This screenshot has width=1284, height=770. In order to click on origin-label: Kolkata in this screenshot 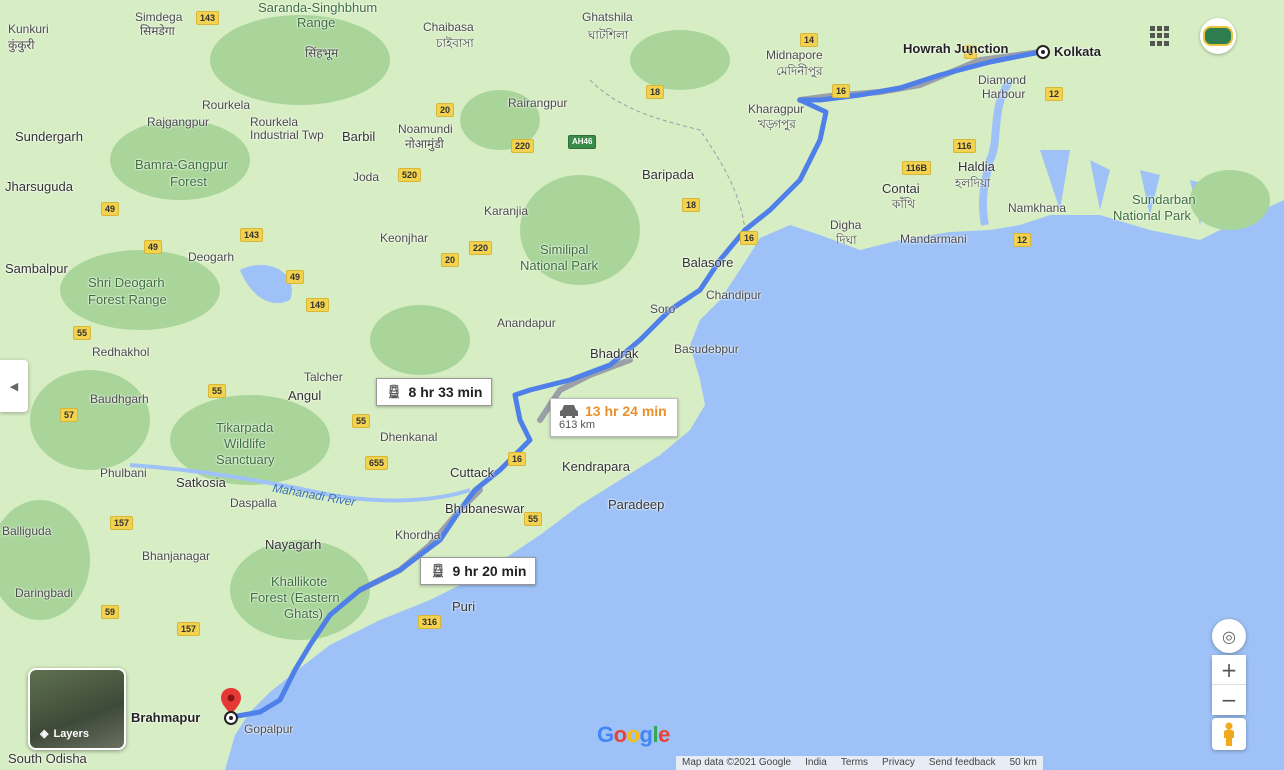, I will do `click(1077, 52)`.